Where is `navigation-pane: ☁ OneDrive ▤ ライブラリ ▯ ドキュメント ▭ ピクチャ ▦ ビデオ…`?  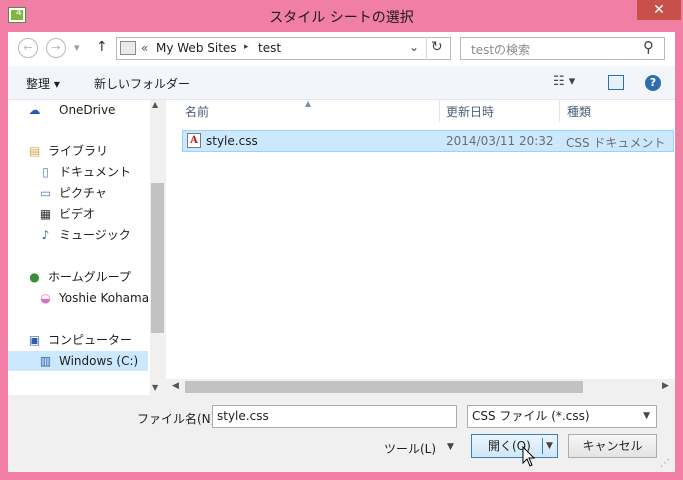
navigation-pane: ☁ OneDrive ▤ ライブラリ ▯ ドキュメント ▭ ピクチャ ▦ ビデオ… is located at coordinates (87, 247).